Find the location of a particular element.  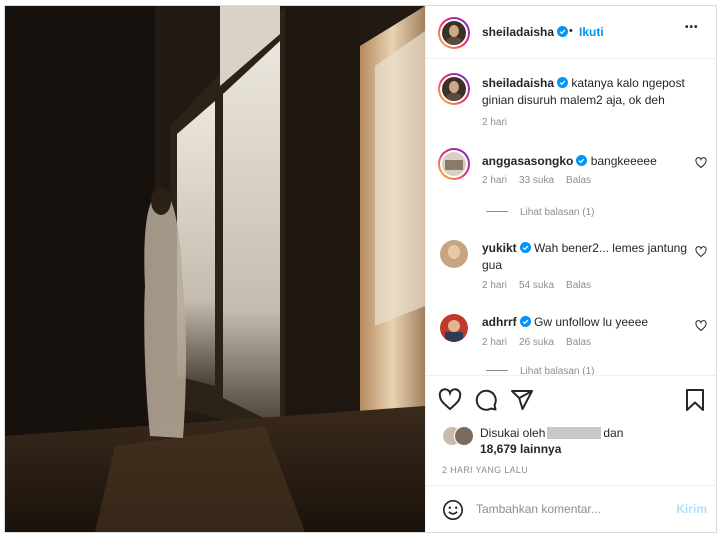

post-header: sheiladaisha • Ikuti ••• is located at coordinates (571, 32).